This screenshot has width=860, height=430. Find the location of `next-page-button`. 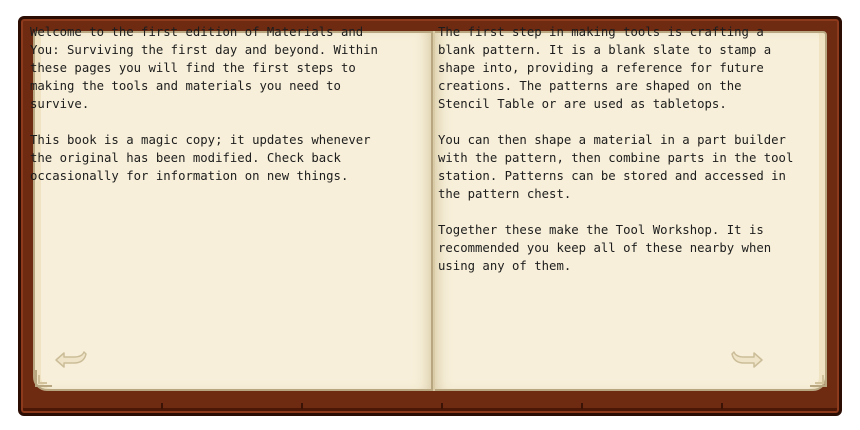

next-page-button is located at coordinates (747, 360).